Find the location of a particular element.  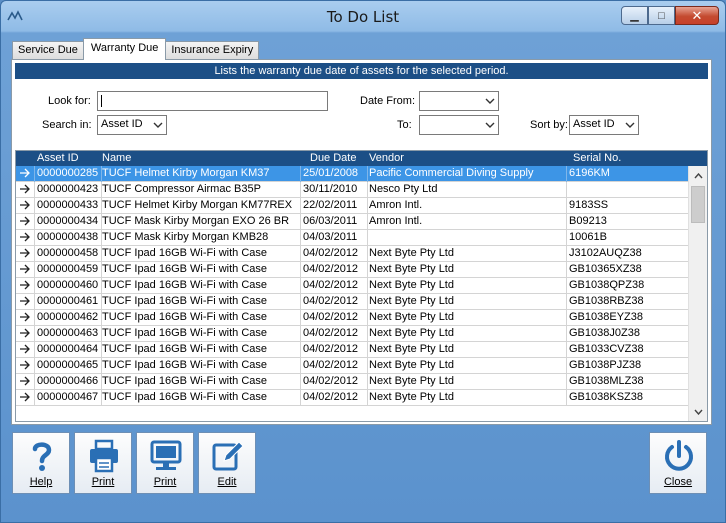

print-preview-button: Print is located at coordinates (165, 463).